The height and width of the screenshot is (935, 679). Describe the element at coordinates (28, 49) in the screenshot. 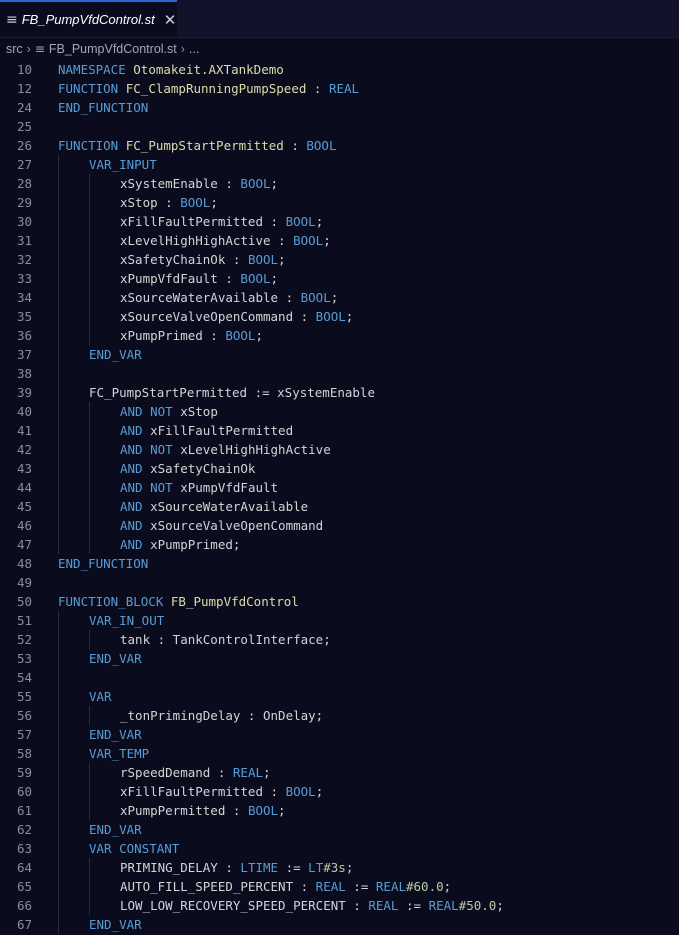

I see `chevron-right-icon: ›` at that location.